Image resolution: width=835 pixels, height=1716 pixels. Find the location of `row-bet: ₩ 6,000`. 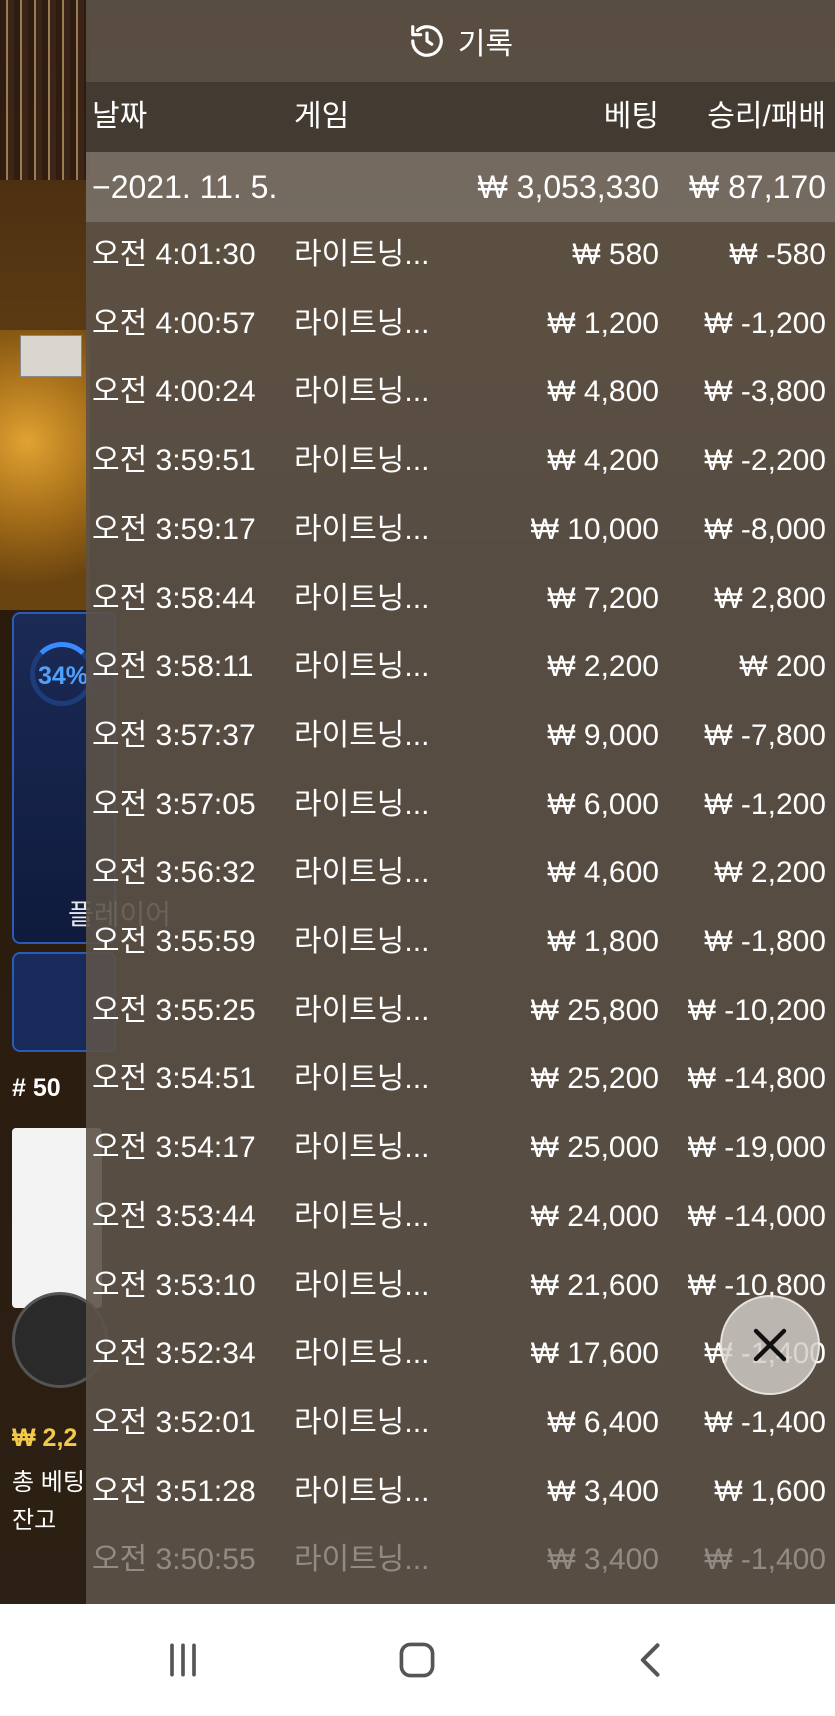

row-bet: ₩ 6,000 is located at coordinates (603, 804).